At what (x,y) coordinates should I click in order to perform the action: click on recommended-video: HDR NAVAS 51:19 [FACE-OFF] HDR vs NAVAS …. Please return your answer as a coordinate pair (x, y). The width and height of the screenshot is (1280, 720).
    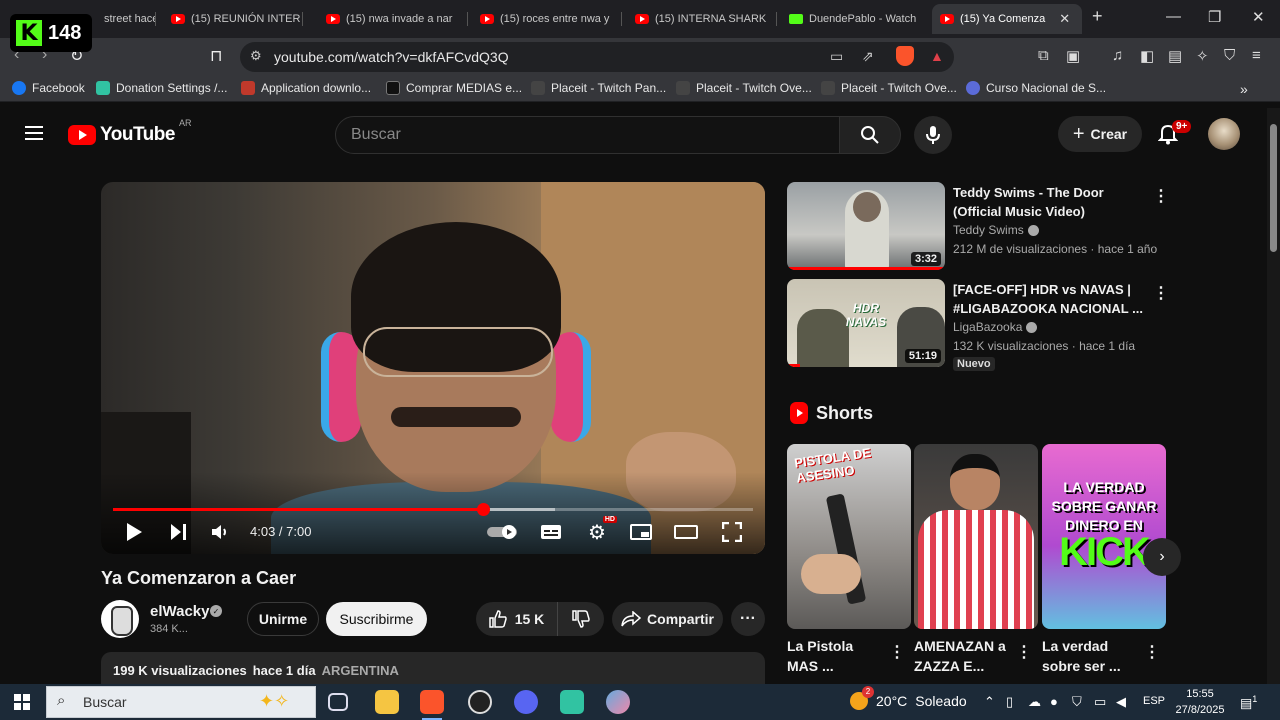
    Looking at the image, I should click on (978, 325).